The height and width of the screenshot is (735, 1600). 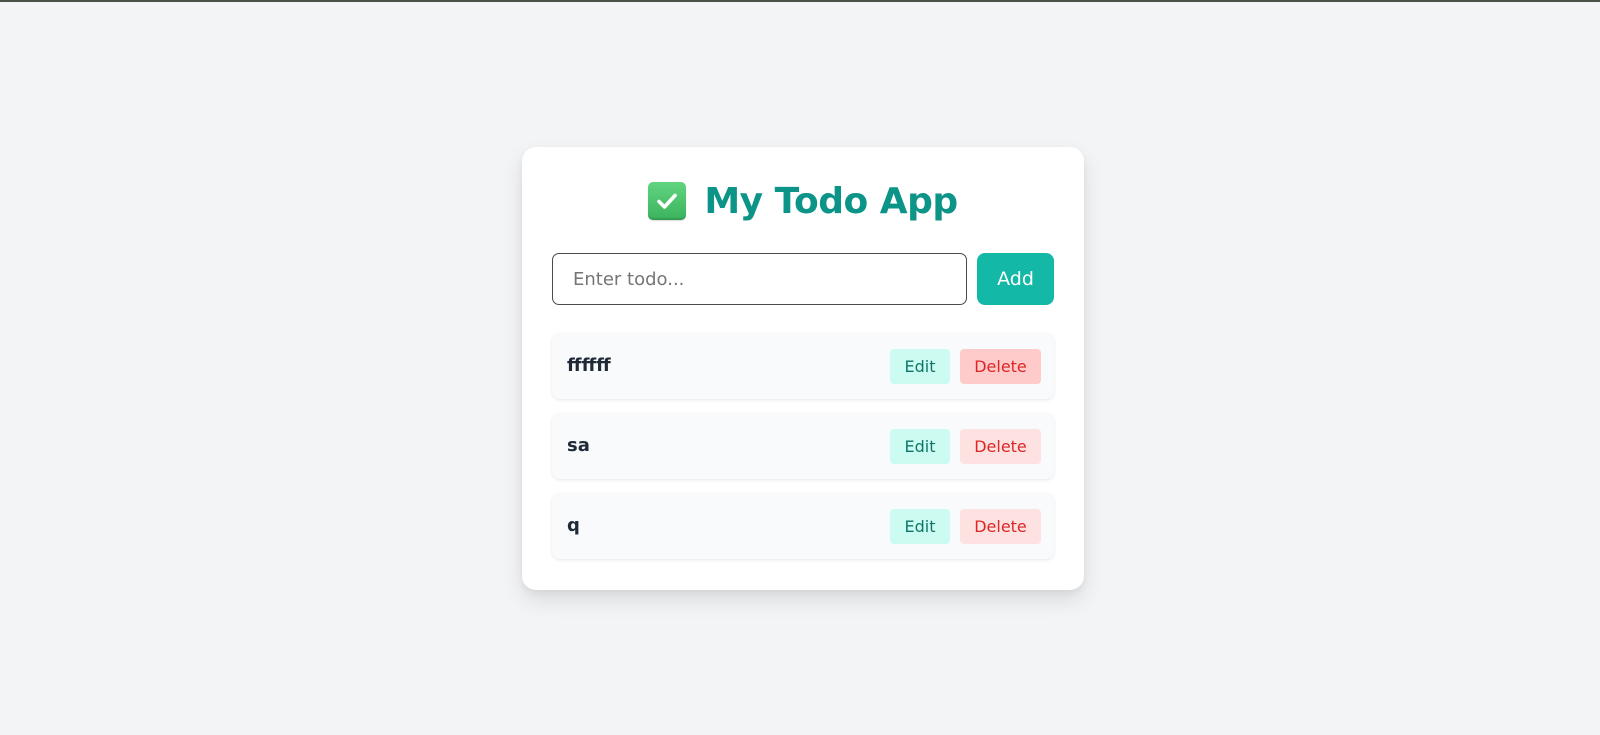 I want to click on header: My Todo App, so click(x=803, y=201).